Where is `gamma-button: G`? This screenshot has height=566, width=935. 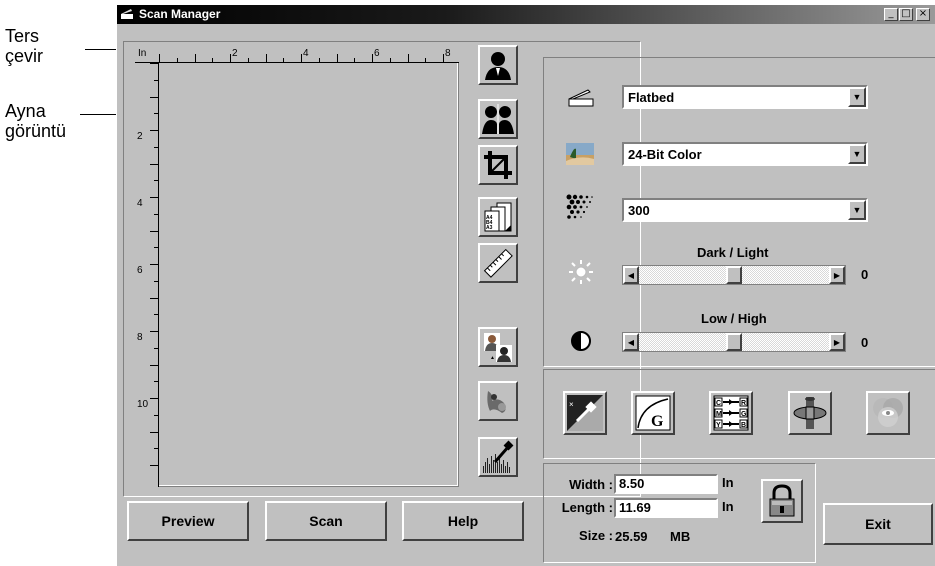
gamma-button: G is located at coordinates (653, 413).